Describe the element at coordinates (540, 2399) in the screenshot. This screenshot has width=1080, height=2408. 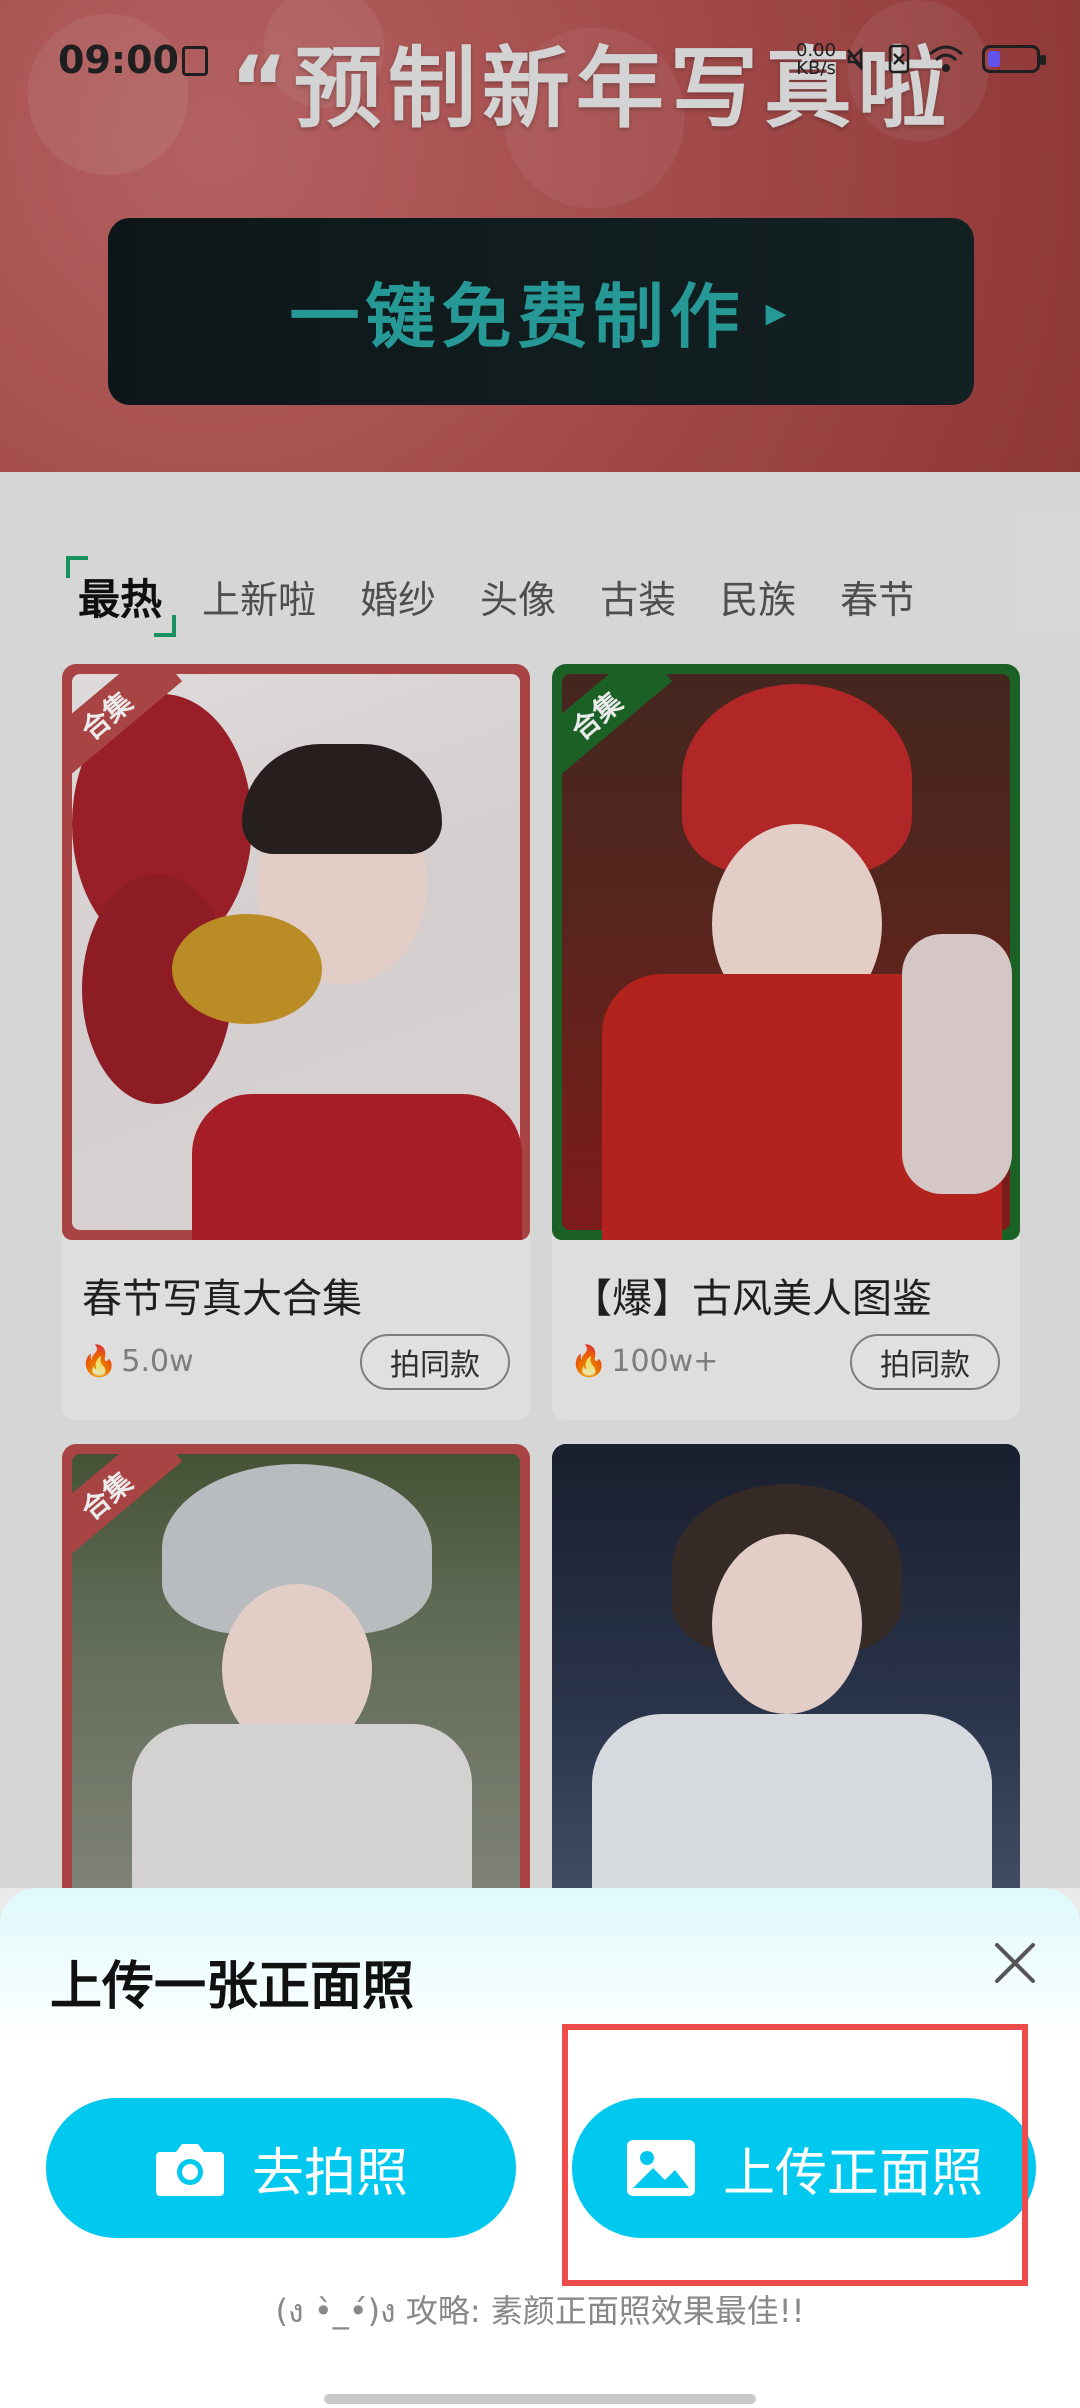
I see `home-indicator` at that location.